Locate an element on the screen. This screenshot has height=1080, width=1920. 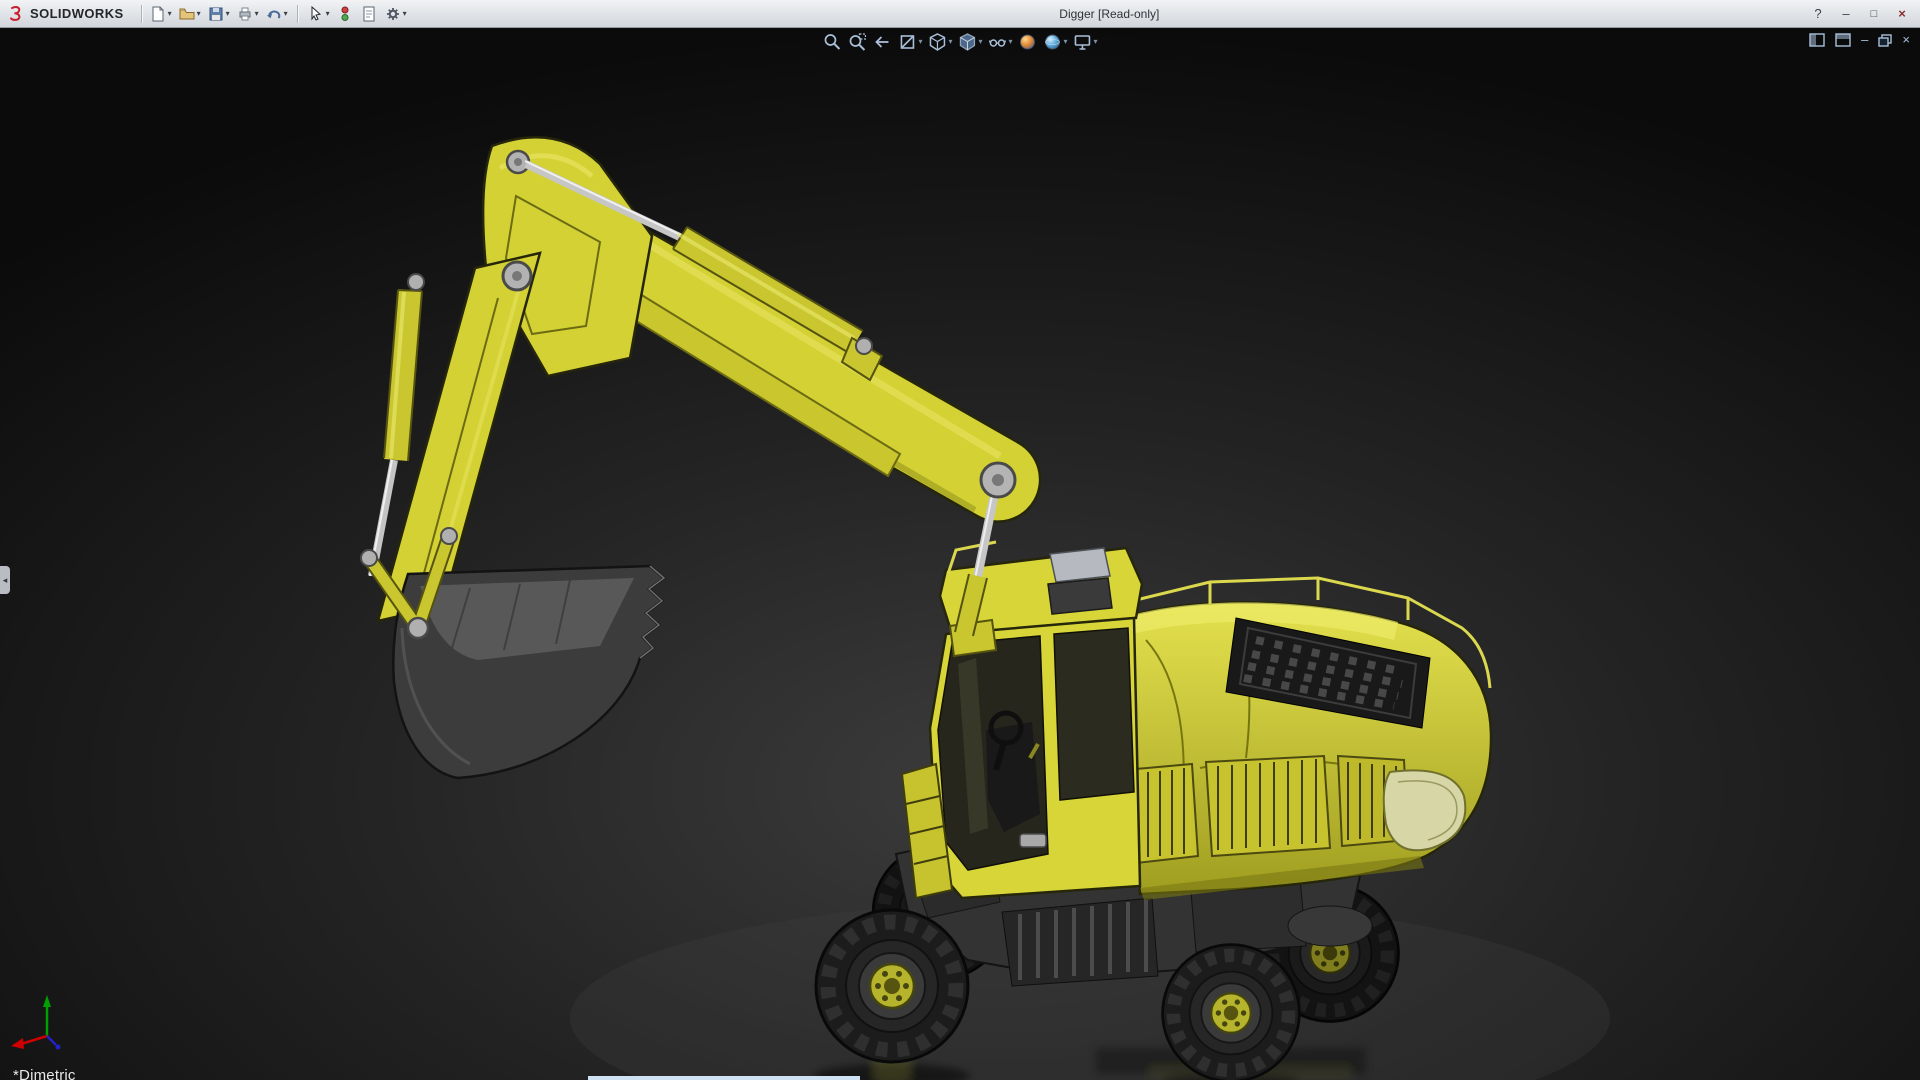
side-window-glass is located at coordinates (1094, 714).